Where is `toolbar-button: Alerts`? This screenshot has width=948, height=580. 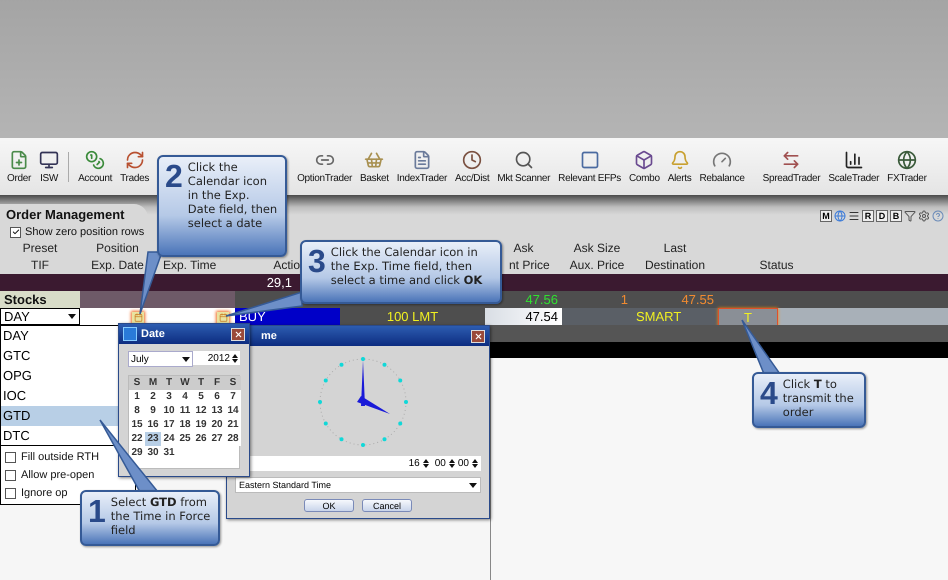
toolbar-button: Alerts is located at coordinates (679, 167).